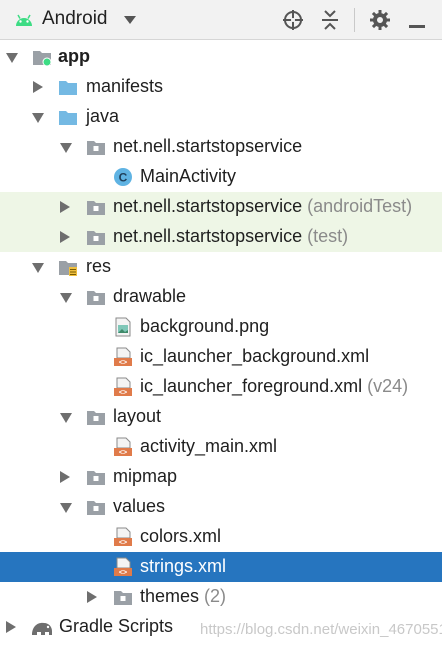 The image size is (442, 650). What do you see at coordinates (215, 596) in the screenshot?
I see `item-count: (2)` at bounding box center [215, 596].